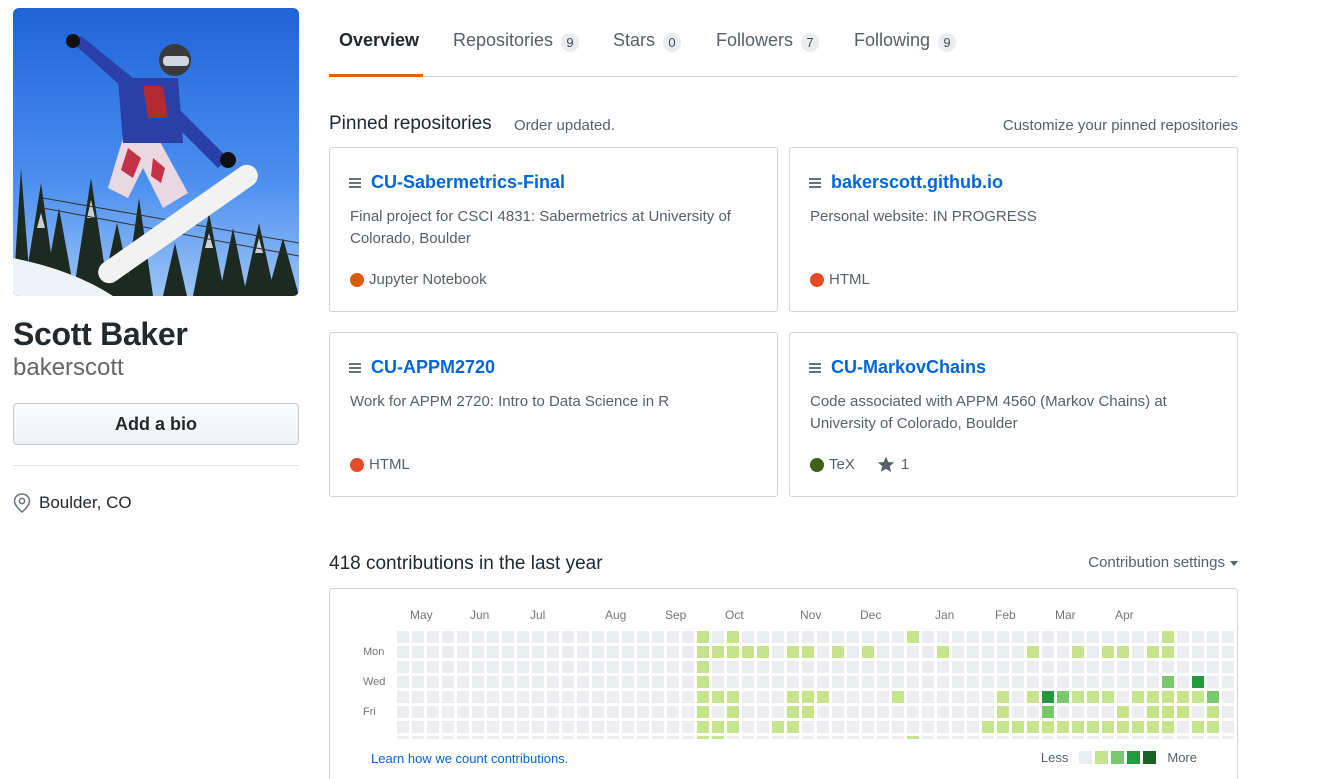 This screenshot has height=779, width=1317. Describe the element at coordinates (1120, 125) in the screenshot. I see `customize-pinned-link: Customize your pinned repositories` at that location.